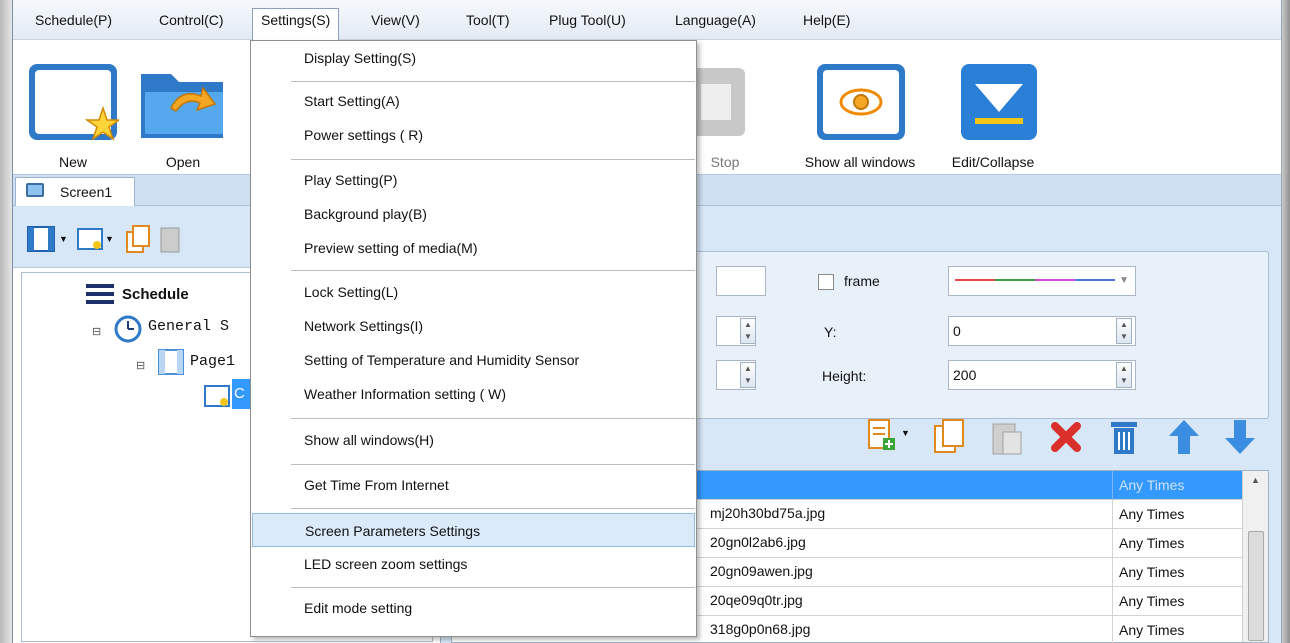  What do you see at coordinates (155, 294) in the screenshot?
I see `tree-node-schedule: Schedule` at bounding box center [155, 294].